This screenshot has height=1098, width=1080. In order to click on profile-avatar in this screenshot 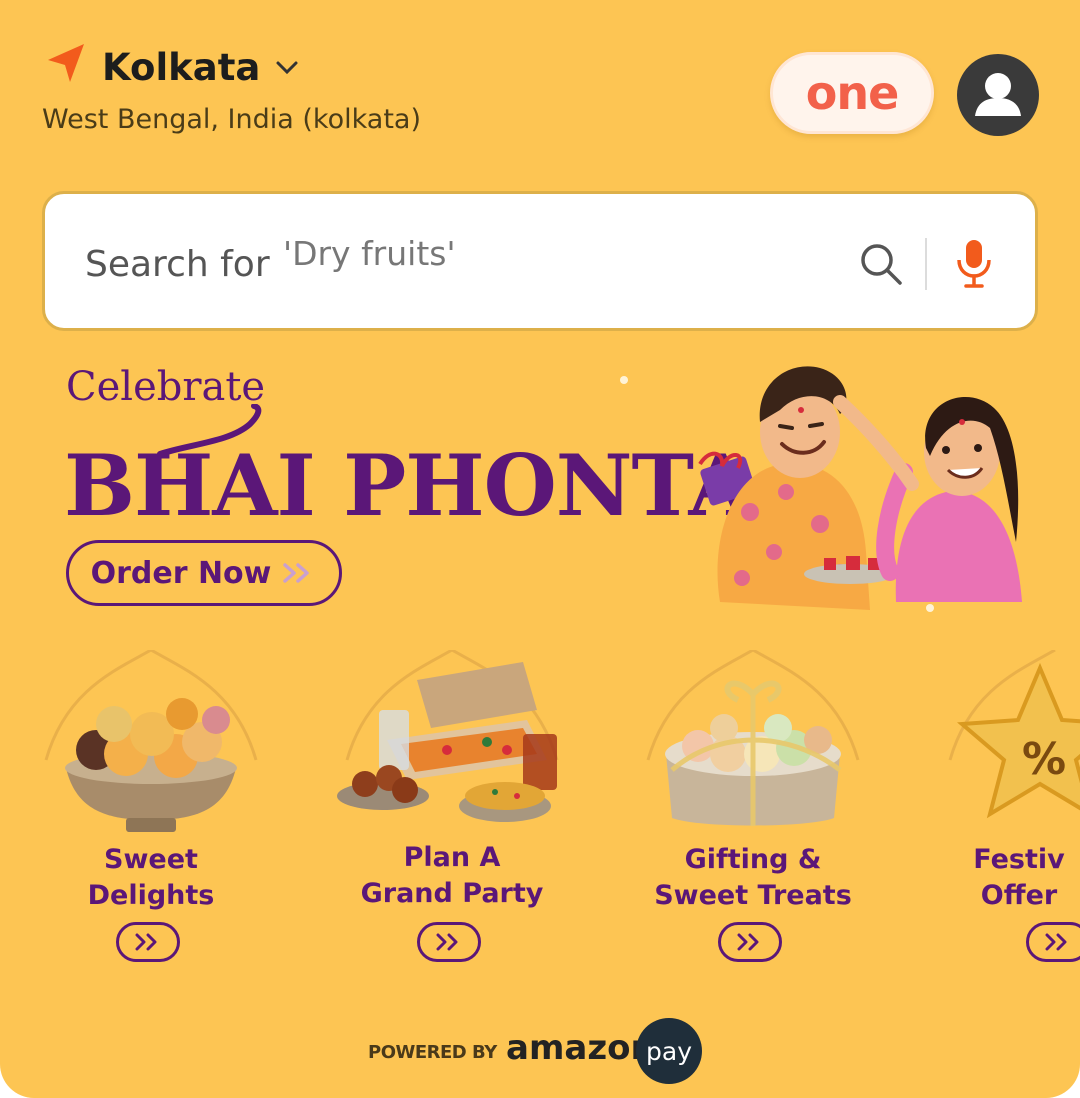, I will do `click(998, 95)`.